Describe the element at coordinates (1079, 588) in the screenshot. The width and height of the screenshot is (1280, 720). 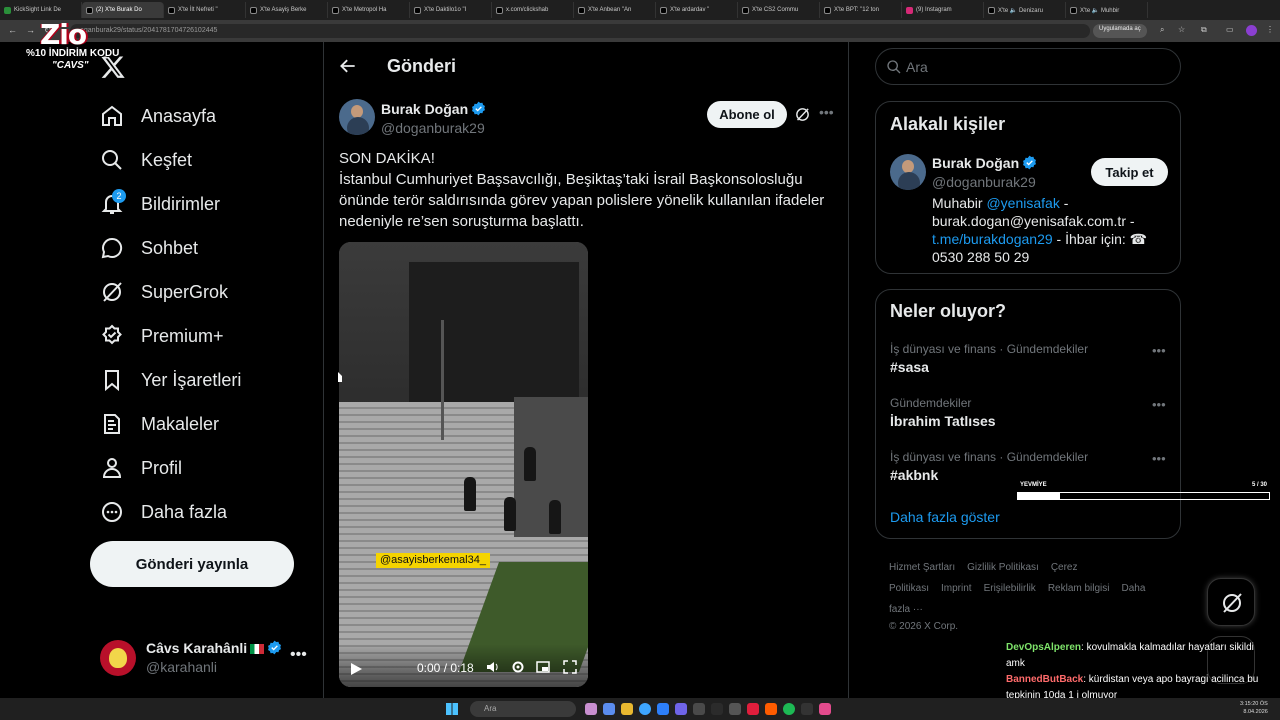
I see `footer-link: Reklam bilgisi` at that location.